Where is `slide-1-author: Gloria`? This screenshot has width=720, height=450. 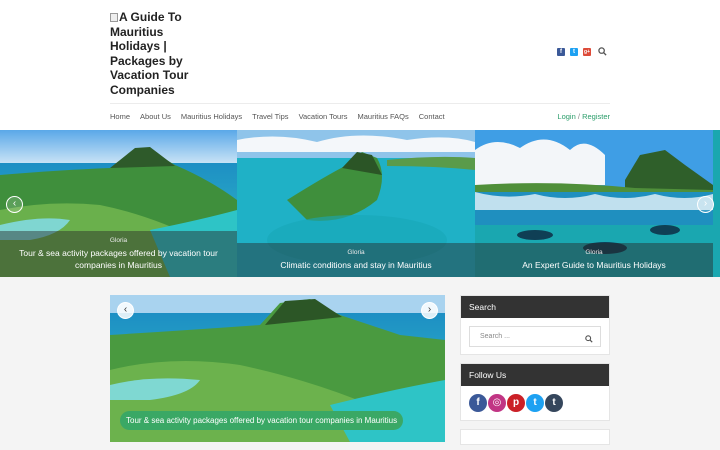
slide-1-author: Gloria is located at coordinates (118, 240).